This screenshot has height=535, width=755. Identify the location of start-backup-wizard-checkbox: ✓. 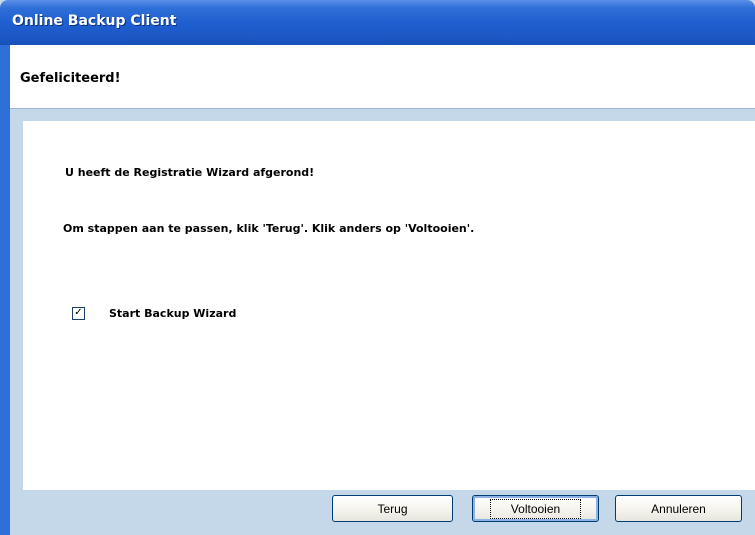
(78, 313).